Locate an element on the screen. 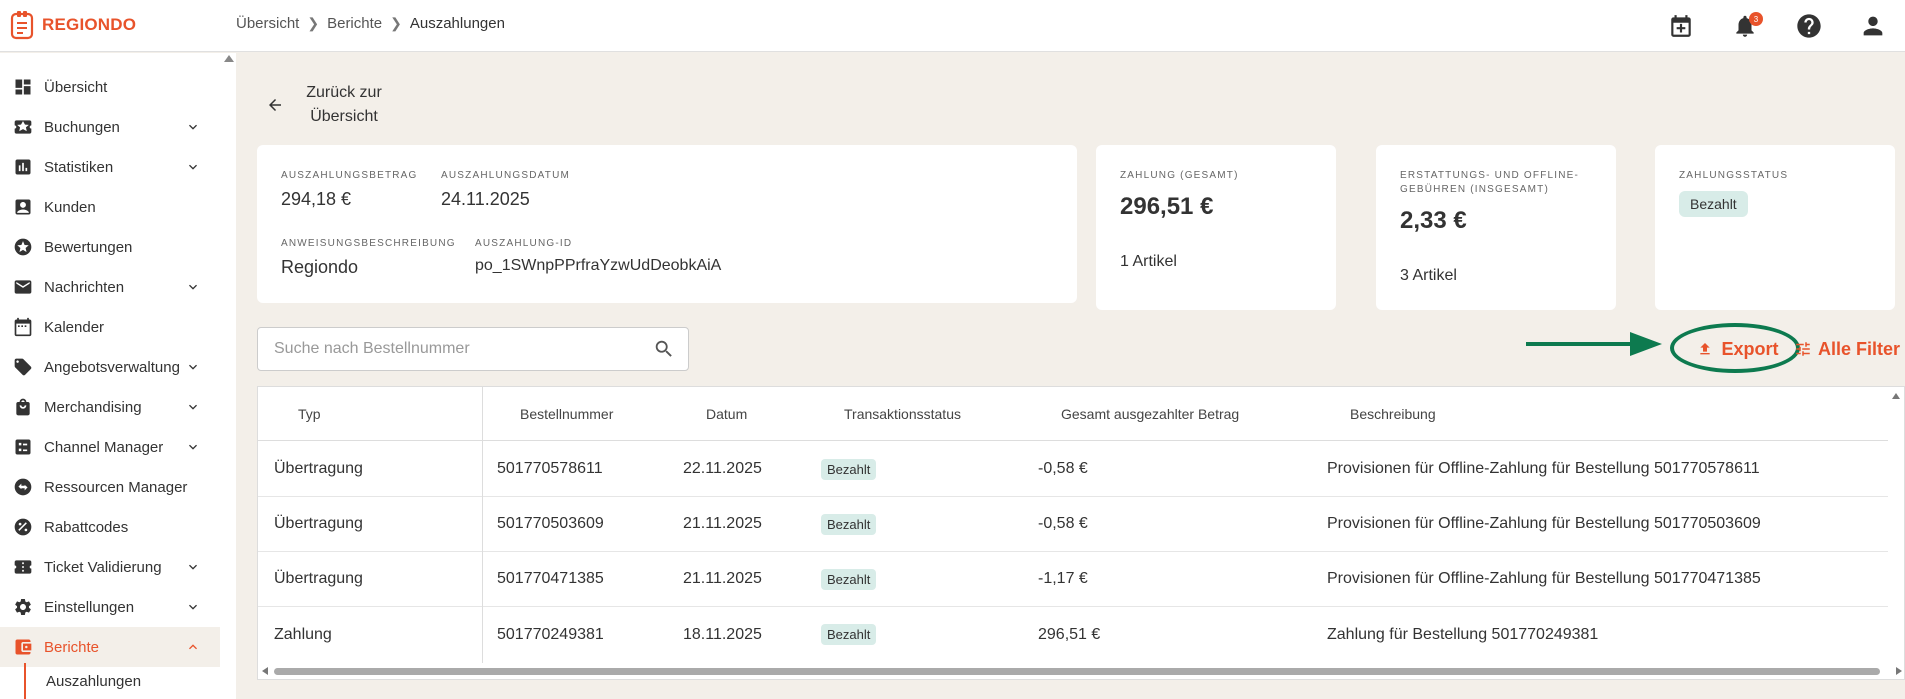 The image size is (1905, 699). horizontal-scrollbar is located at coordinates (1081, 671).